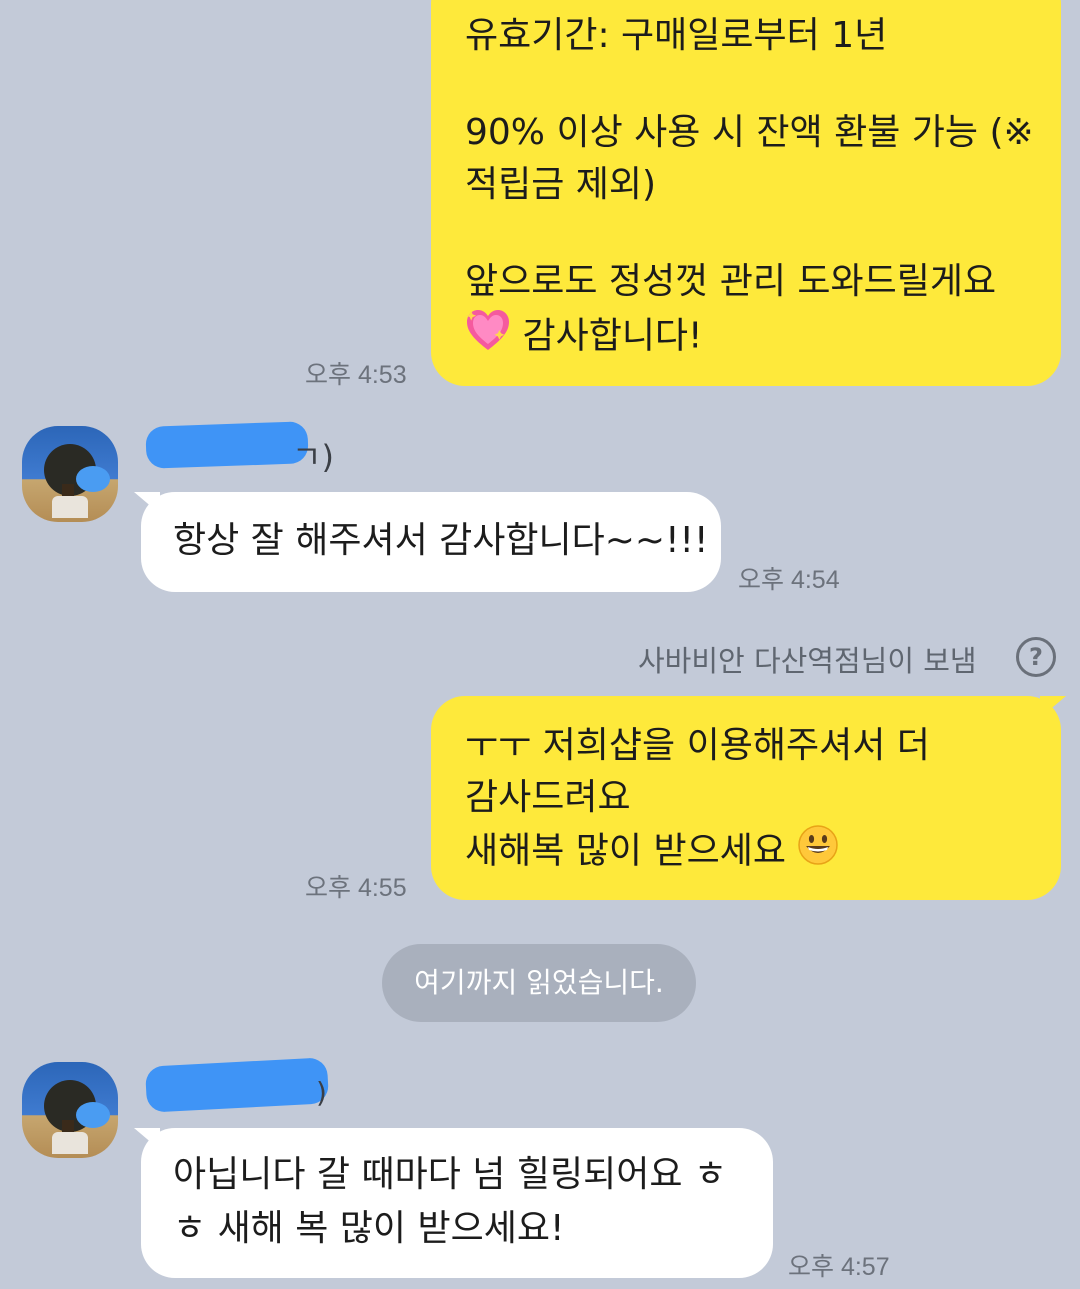 The image size is (1080, 1289). Describe the element at coordinates (746, 798) in the screenshot. I see `outgoing-message-bubble: ㅜㅜ 저희샵을 이용해주셔서 더 감사드려요 새해복 많이 받으세요` at that location.